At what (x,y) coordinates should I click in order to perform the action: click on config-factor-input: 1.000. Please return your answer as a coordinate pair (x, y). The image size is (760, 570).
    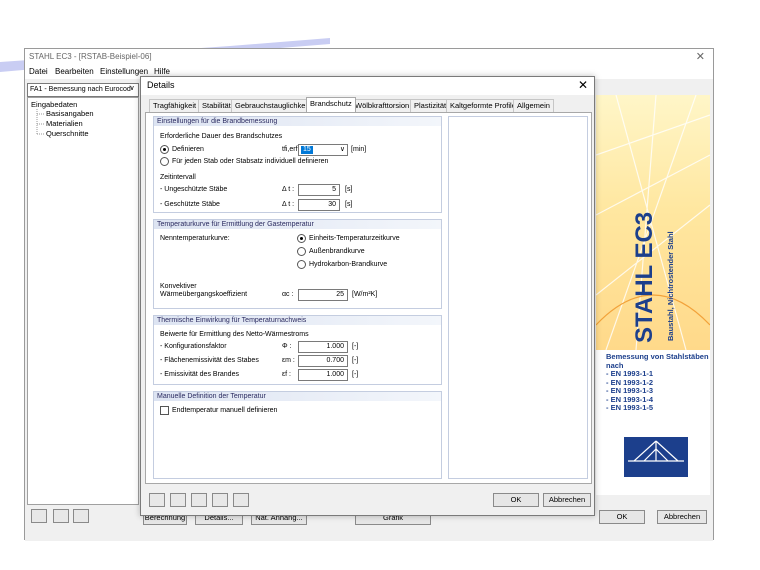
    Looking at the image, I should click on (323, 347).